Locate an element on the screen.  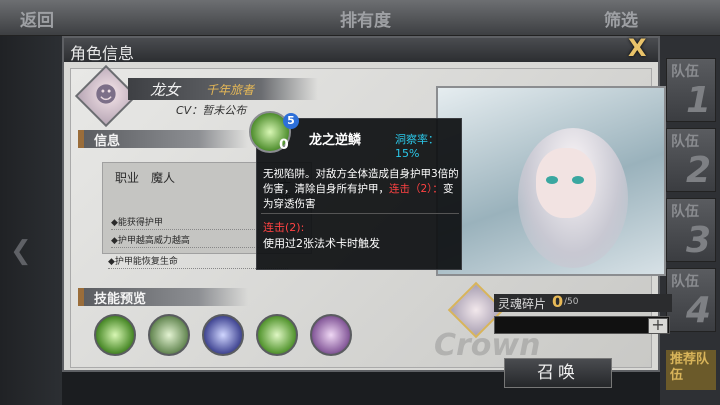
team-slot-1: 队伍 1 is located at coordinates (691, 90).